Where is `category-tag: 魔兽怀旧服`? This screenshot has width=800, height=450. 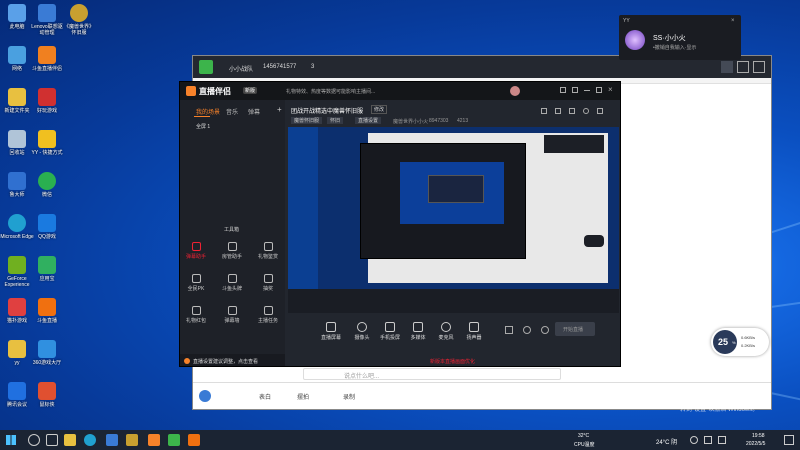 category-tag: 魔兽怀旧服 is located at coordinates (307, 120).